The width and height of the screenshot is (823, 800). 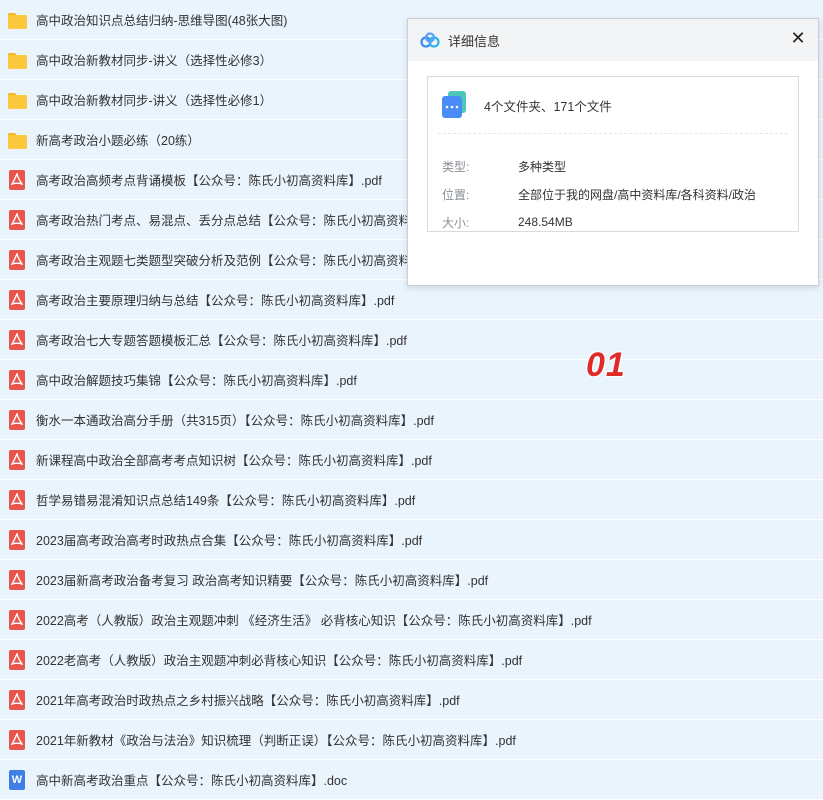 I want to click on summary-text: 4个文件夹、171个文件, so click(x=548, y=106).